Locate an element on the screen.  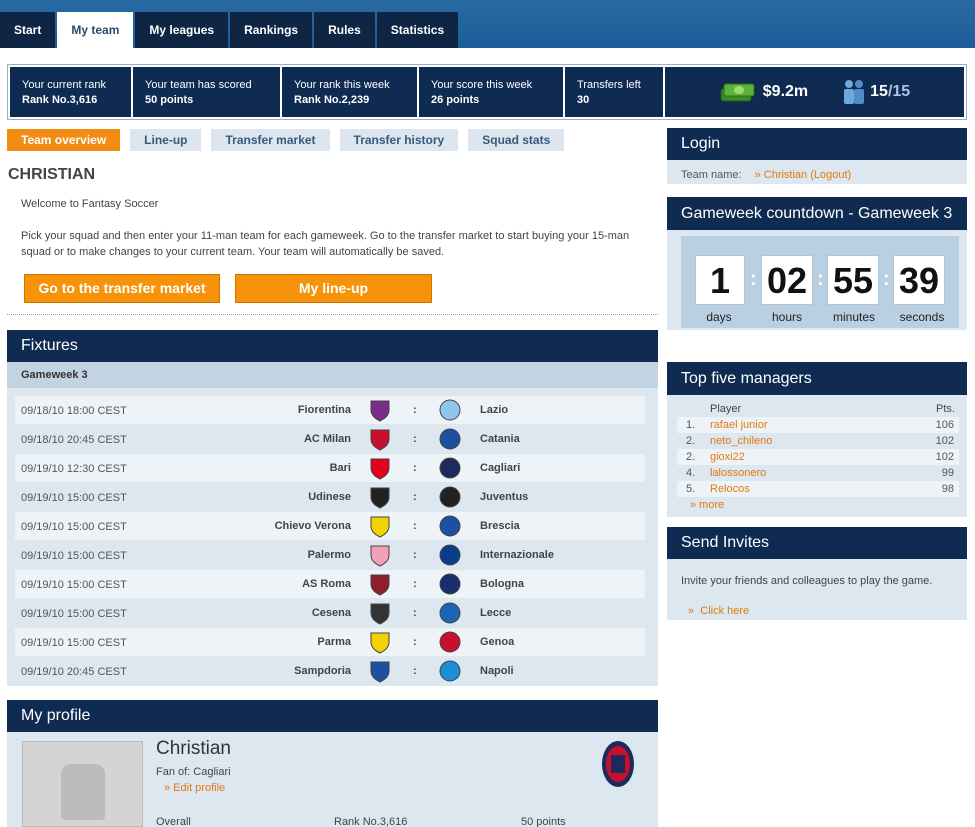
avatar is located at coordinates (82, 784).